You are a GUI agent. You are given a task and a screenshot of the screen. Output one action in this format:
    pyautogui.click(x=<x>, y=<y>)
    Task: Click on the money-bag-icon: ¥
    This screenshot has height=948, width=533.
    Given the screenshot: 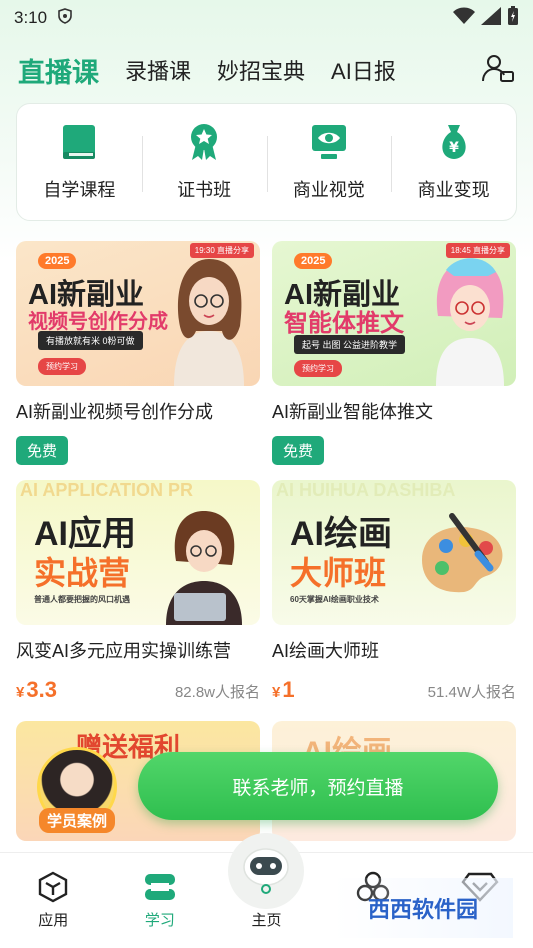 What is the action you would take?
    pyautogui.click(x=453, y=142)
    